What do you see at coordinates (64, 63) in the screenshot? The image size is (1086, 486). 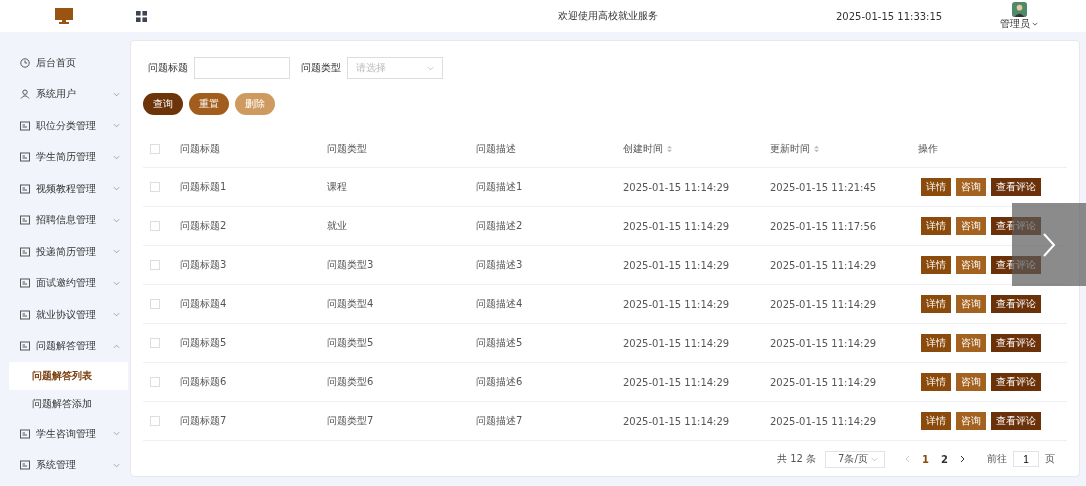 I see `sidebar-item: 后台首页` at bounding box center [64, 63].